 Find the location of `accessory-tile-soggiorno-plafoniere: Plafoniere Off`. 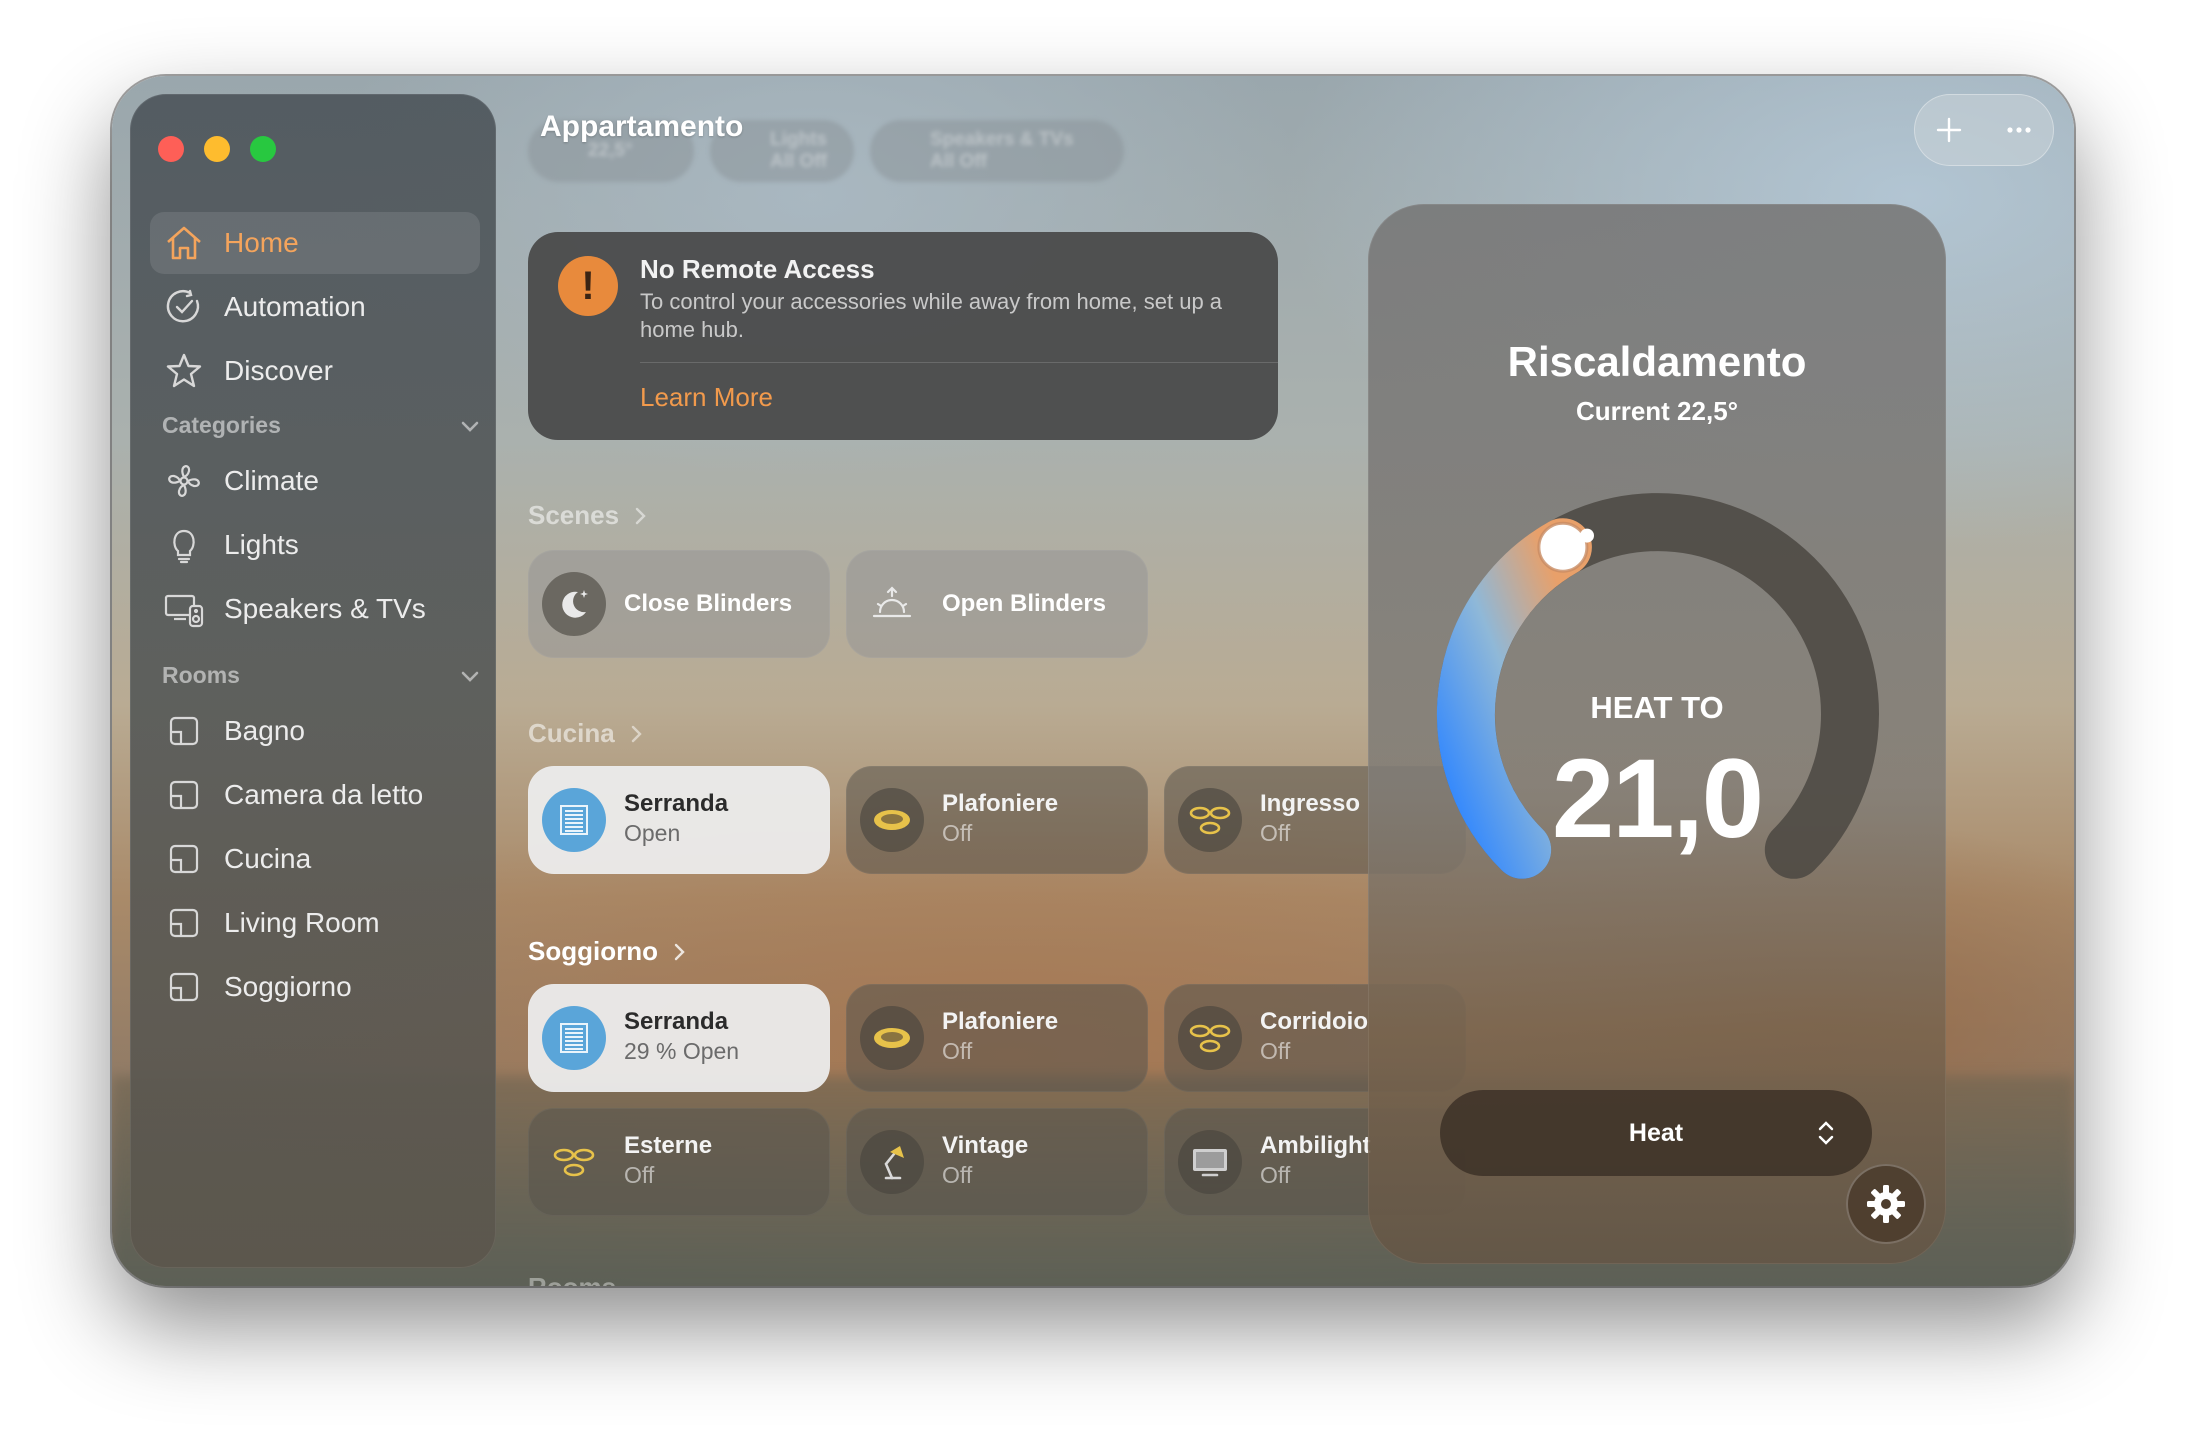

accessory-tile-soggiorno-plafoniere: Plafoniere Off is located at coordinates (997, 1038).